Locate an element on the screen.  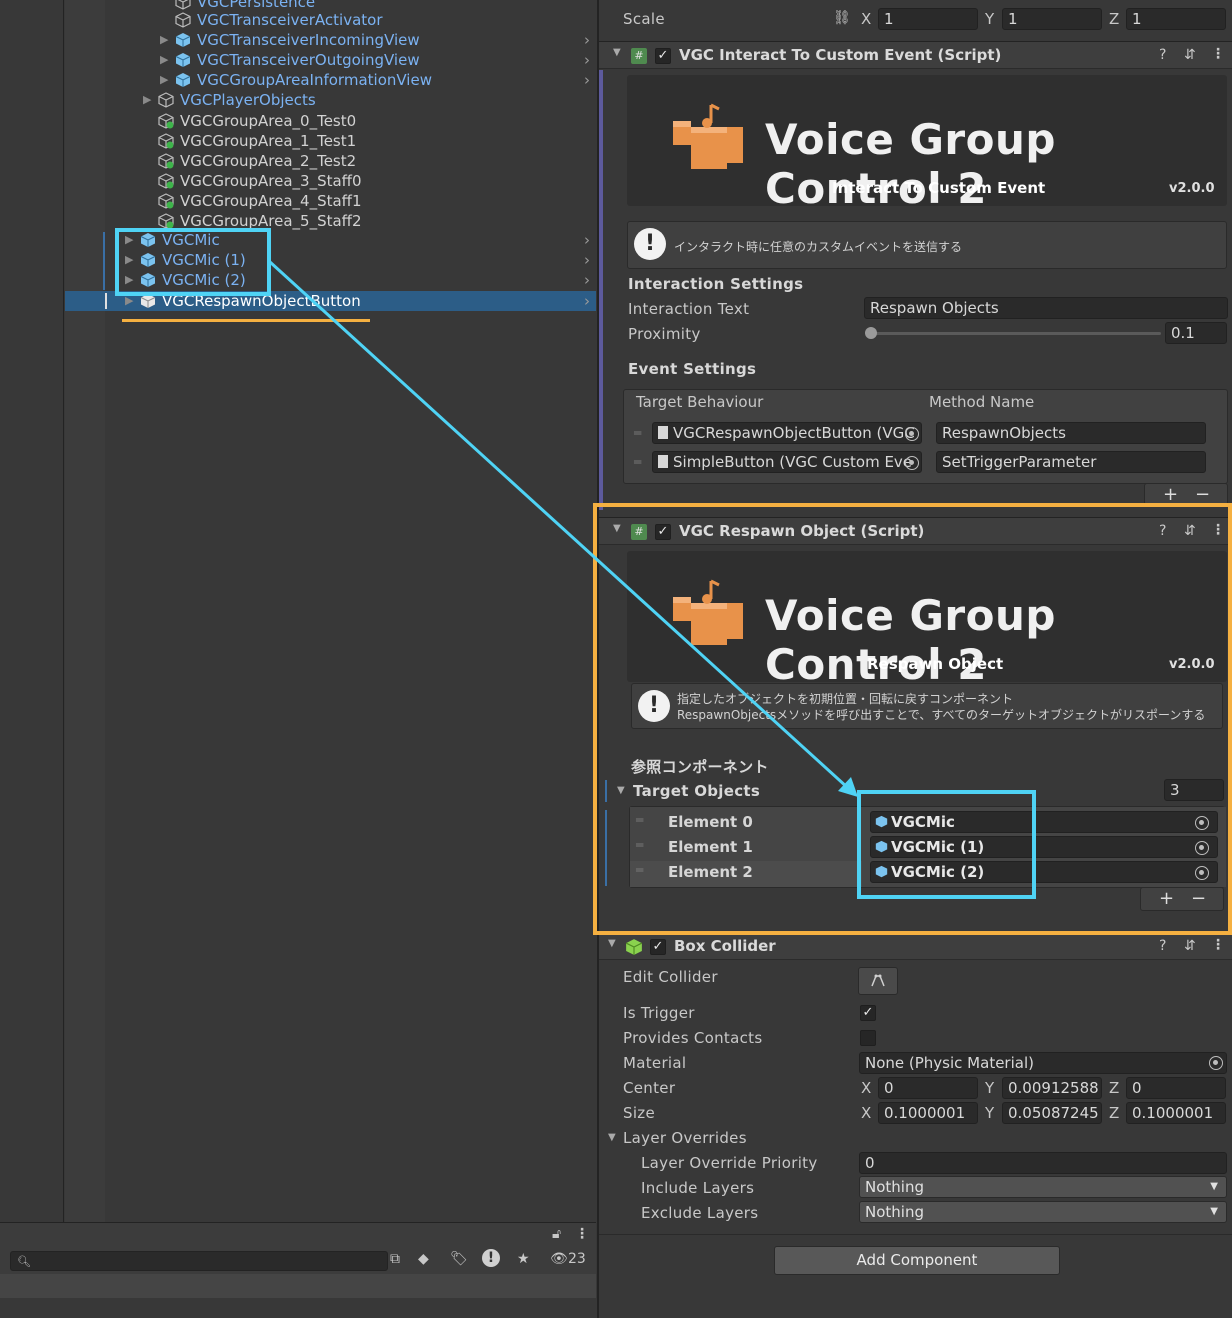
hierarchy-gutter is located at coordinates (32, 611).